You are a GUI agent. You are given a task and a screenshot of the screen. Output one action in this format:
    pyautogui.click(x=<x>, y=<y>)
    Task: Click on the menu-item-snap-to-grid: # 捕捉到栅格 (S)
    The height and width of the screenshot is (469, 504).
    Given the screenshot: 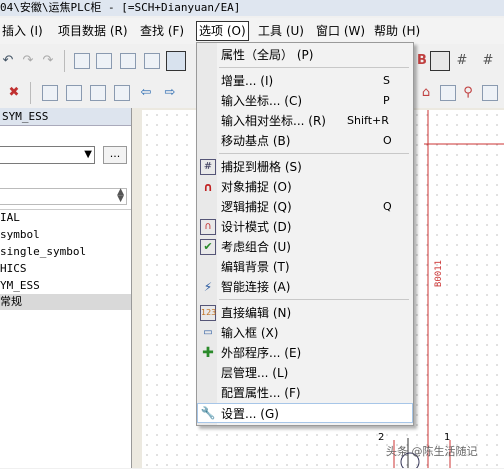 What is the action you would take?
    pyautogui.click(x=305, y=167)
    